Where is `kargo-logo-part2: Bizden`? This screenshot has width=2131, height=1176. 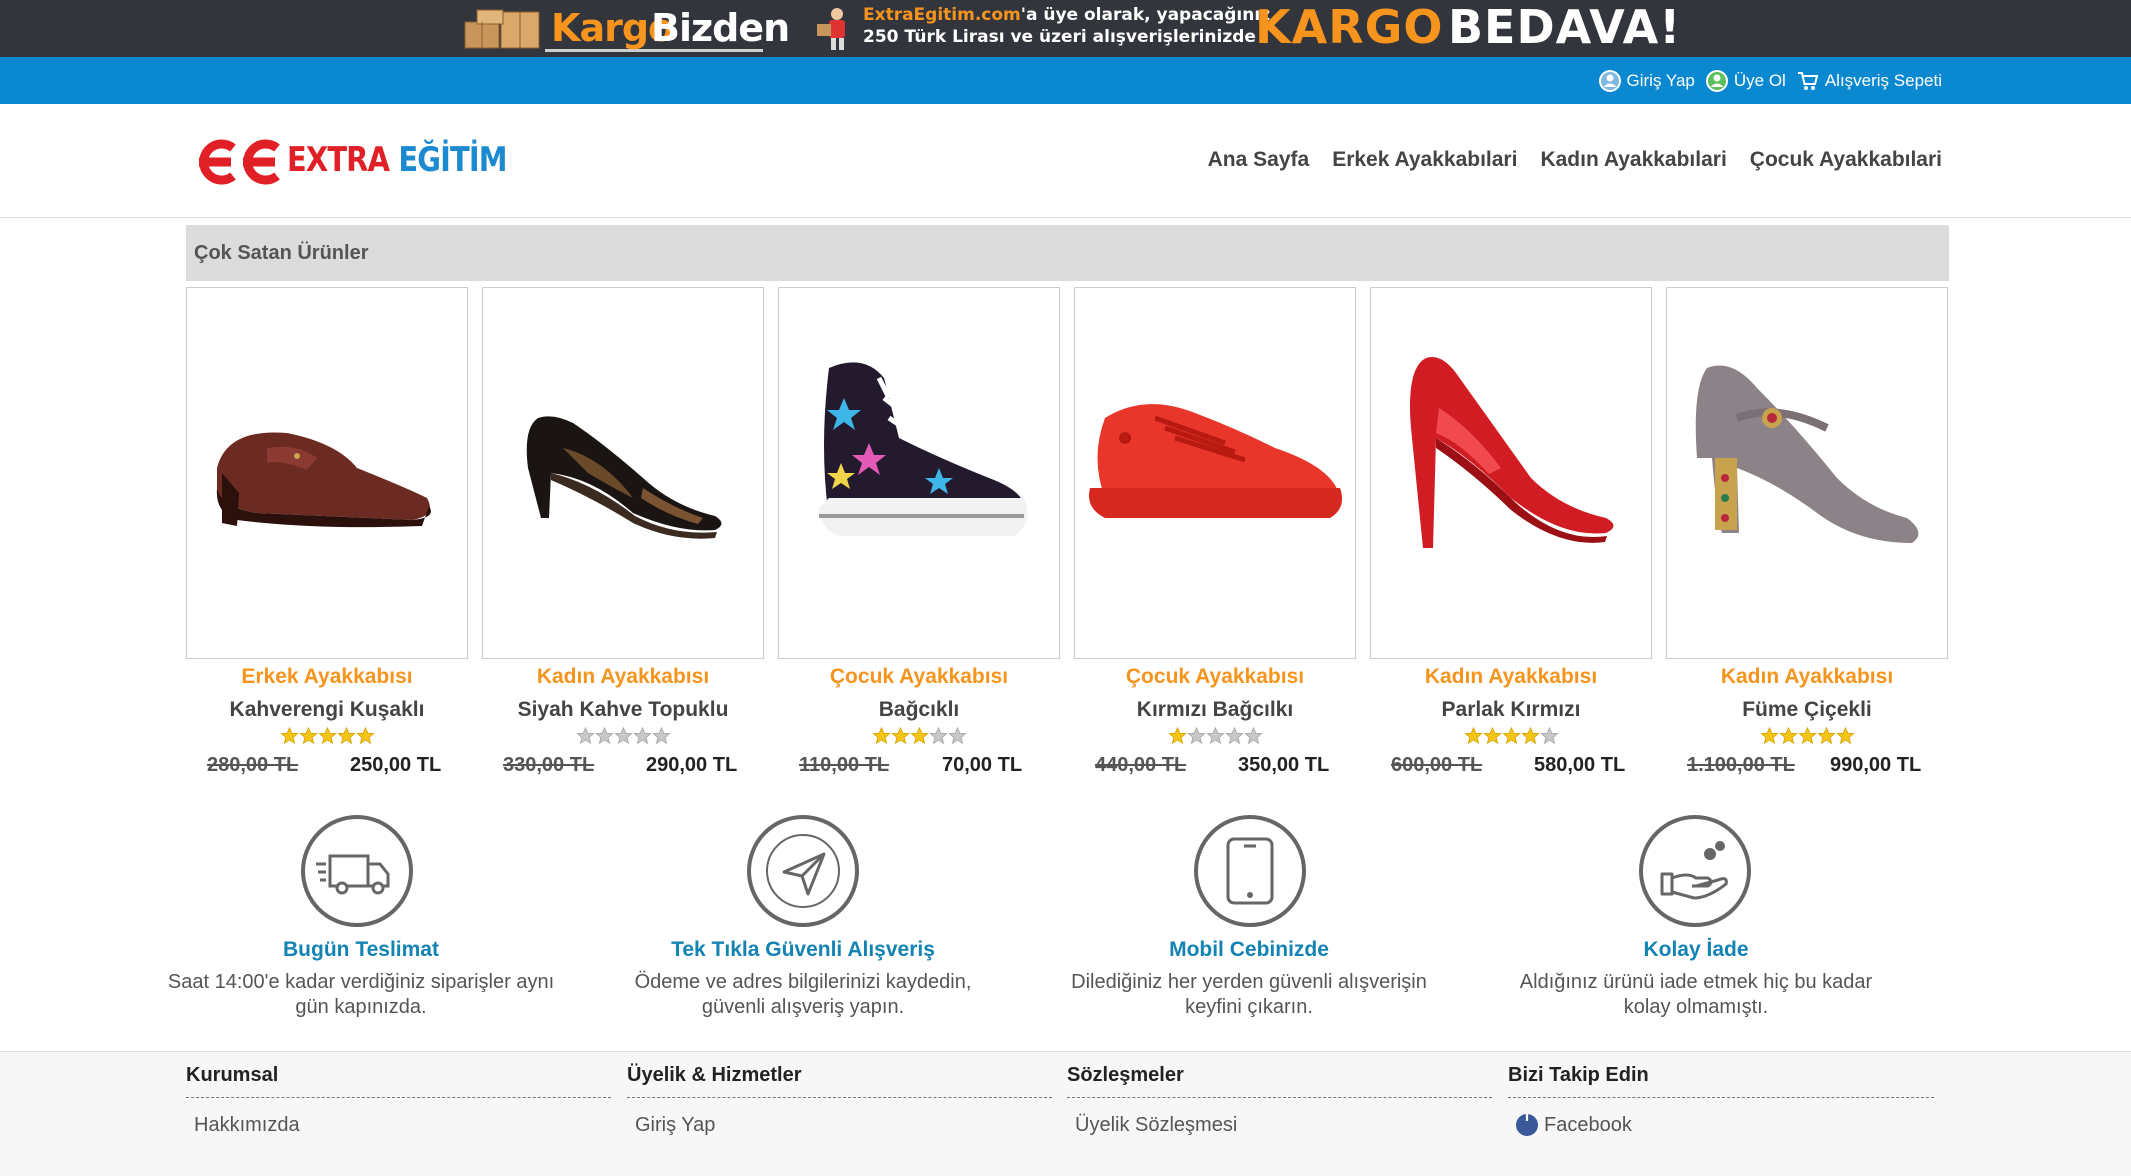 kargo-logo-part2: Bizden is located at coordinates (720, 28).